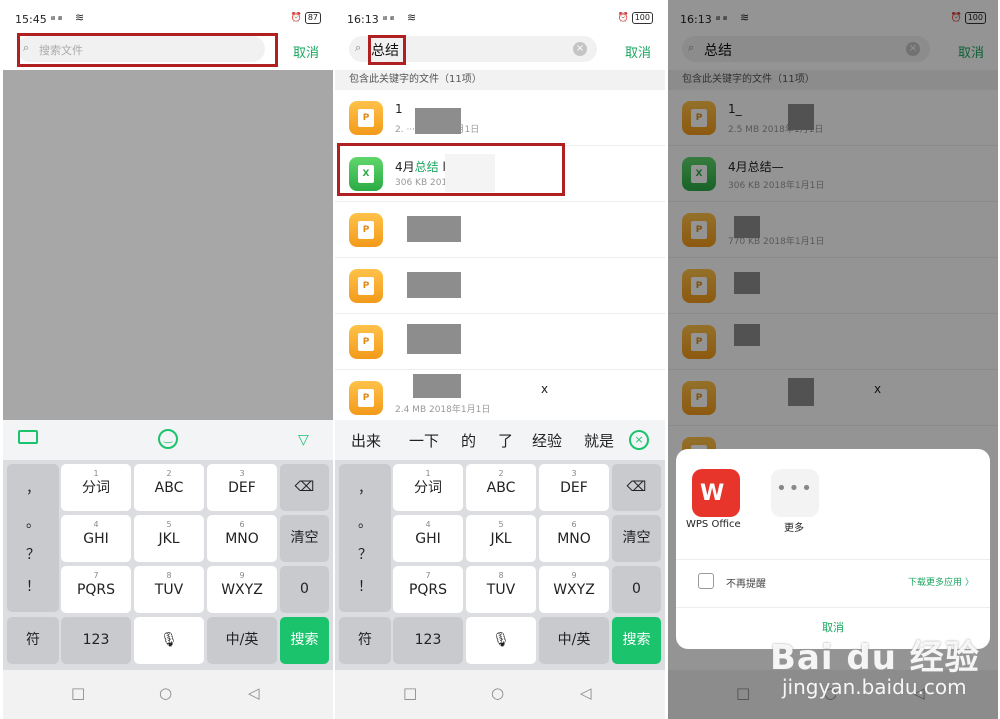 The width and height of the screenshot is (1000, 719). What do you see at coordinates (716, 493) in the screenshot?
I see `wps-office-icon: W` at bounding box center [716, 493].